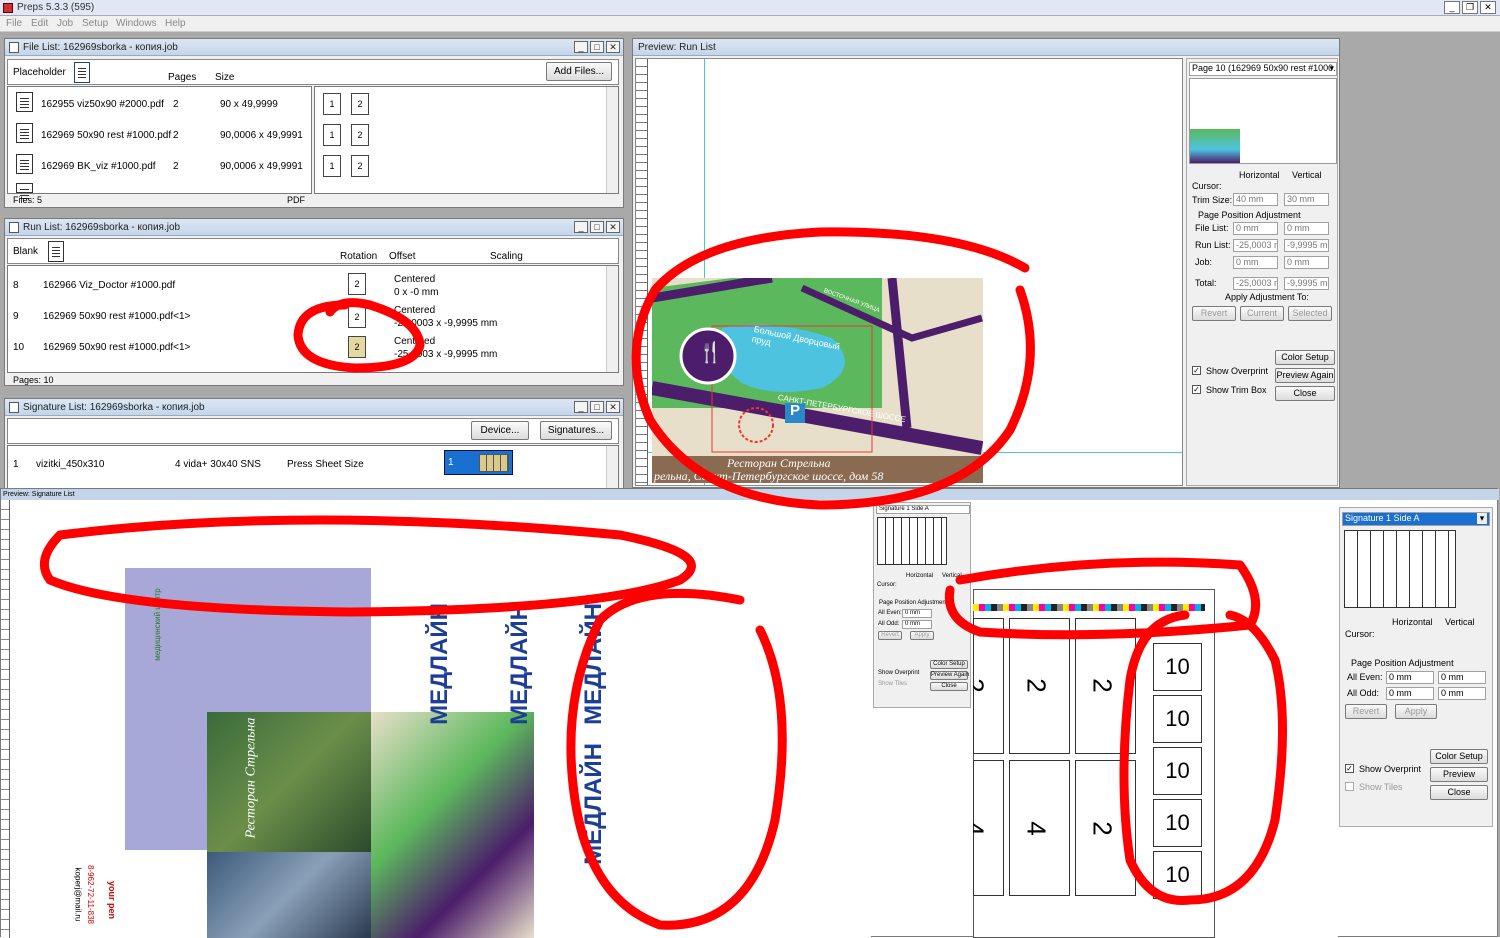 This screenshot has height=938, width=1500. What do you see at coordinates (19, 347) in the screenshot?
I see `row-number: 10` at bounding box center [19, 347].